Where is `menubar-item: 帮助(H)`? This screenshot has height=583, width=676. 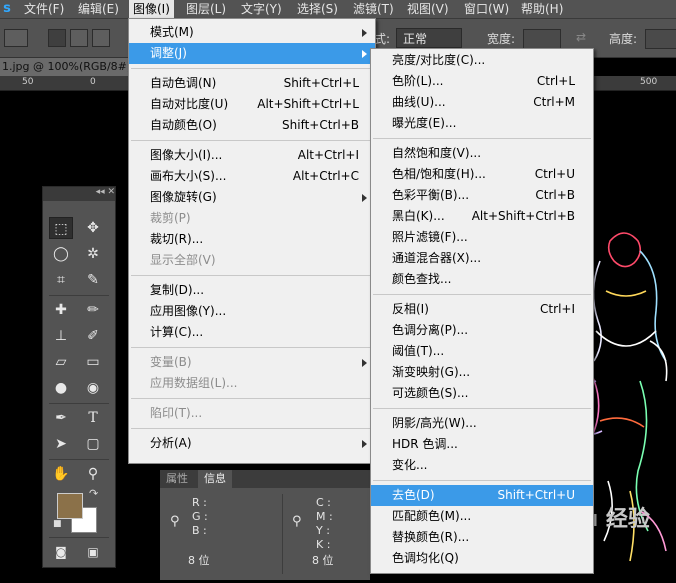
menubar-item: 帮助(H) is located at coordinates (542, 9).